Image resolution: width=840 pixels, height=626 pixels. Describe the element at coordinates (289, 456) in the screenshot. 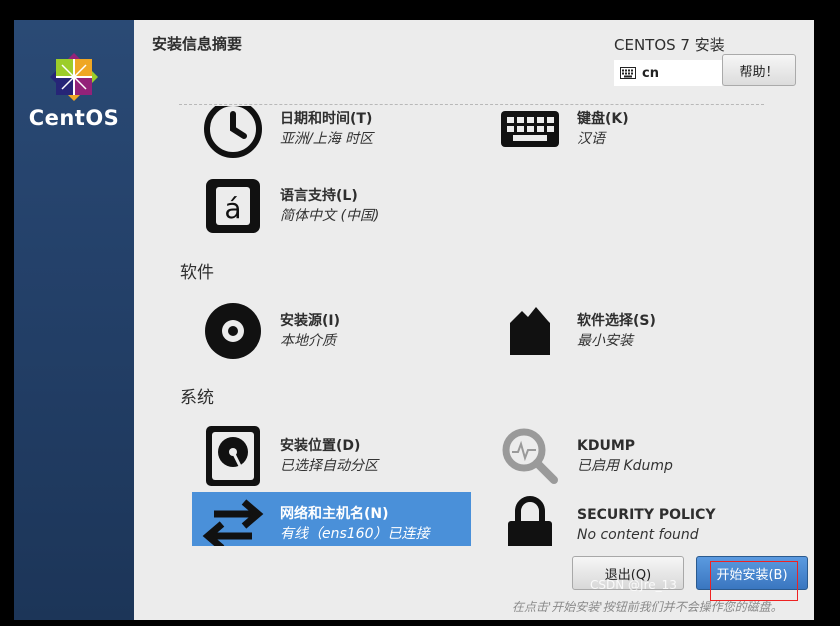

I see `spoke-destination: 安装位置(D) 已选择自动分区` at that location.